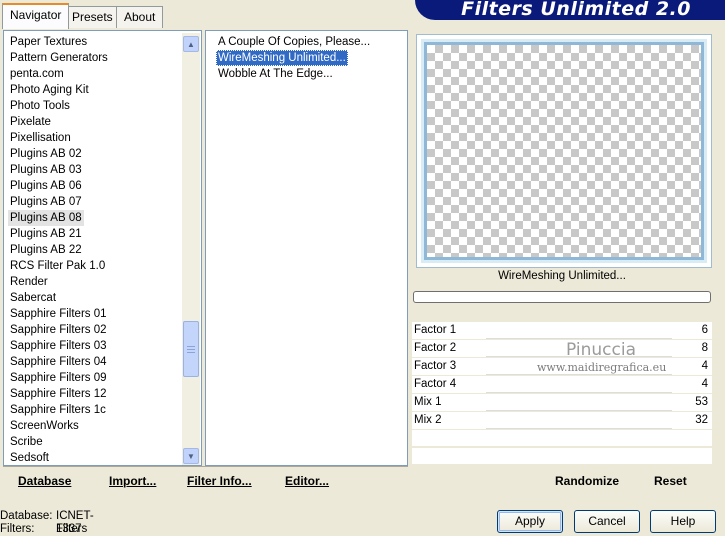  Describe the element at coordinates (46, 186) in the screenshot. I see `category-item: Plugins AB 06` at that location.